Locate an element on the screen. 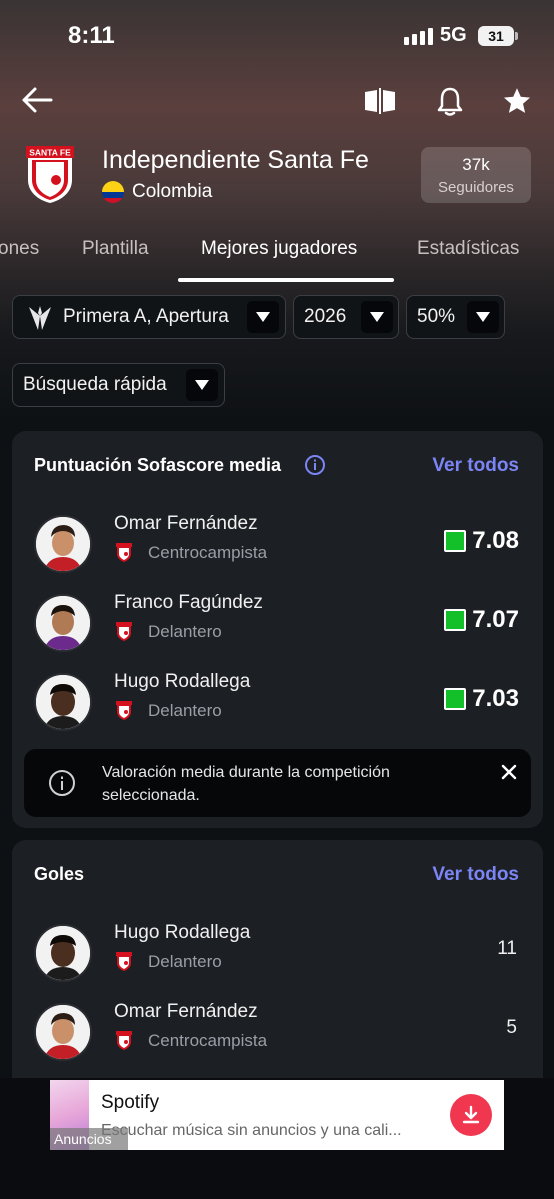 The width and height of the screenshot is (554, 1199). player-name: Franco Fagúndez is located at coordinates (188, 602).